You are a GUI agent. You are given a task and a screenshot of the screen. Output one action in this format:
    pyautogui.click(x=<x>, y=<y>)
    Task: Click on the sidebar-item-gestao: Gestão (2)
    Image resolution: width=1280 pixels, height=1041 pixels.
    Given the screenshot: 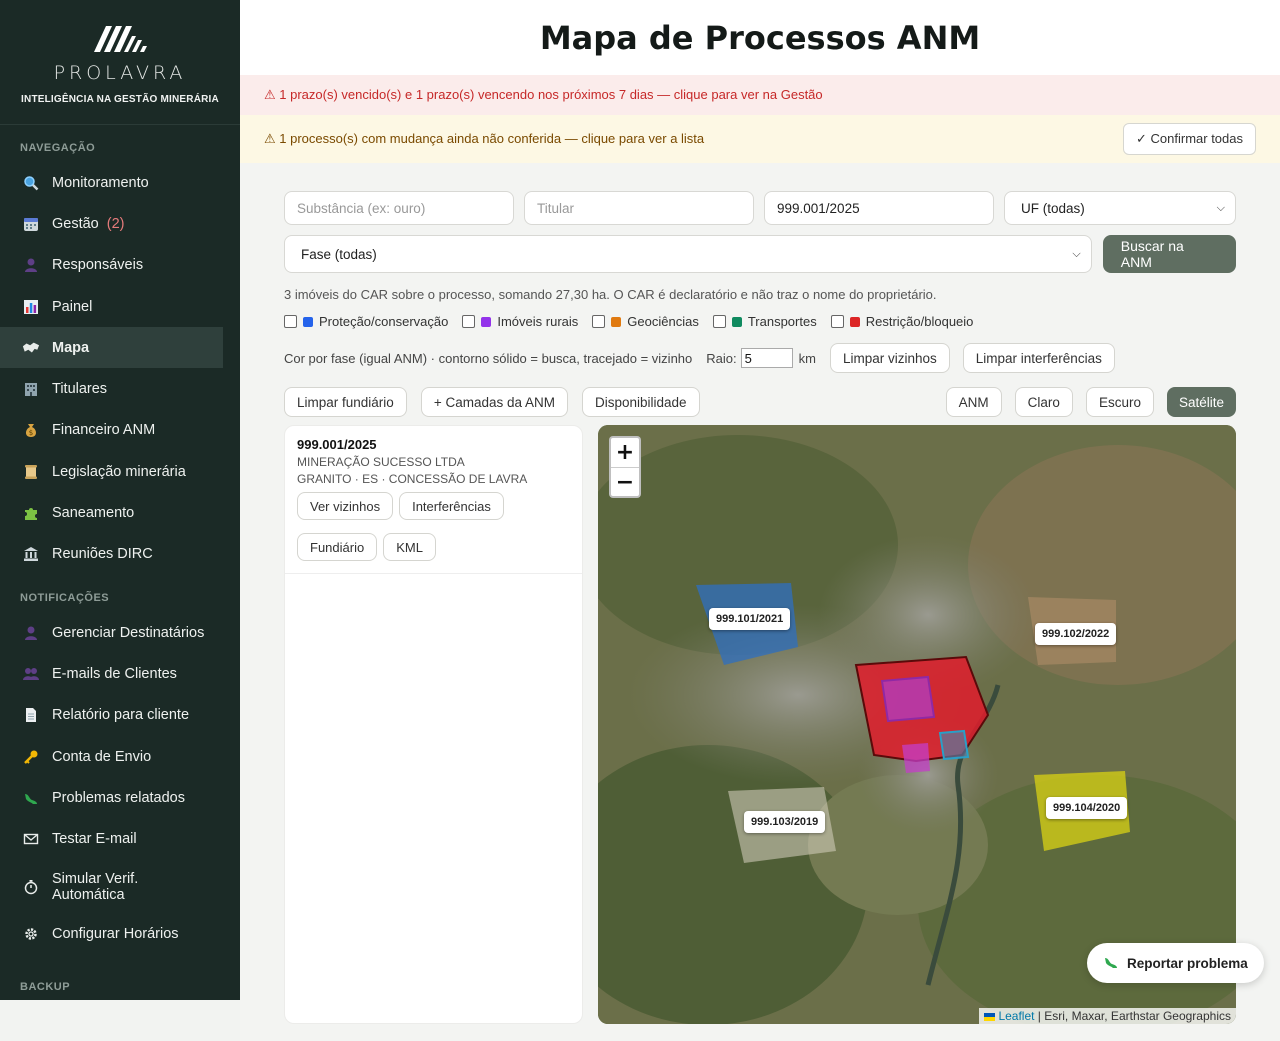 What is the action you would take?
    pyautogui.click(x=111, y=223)
    